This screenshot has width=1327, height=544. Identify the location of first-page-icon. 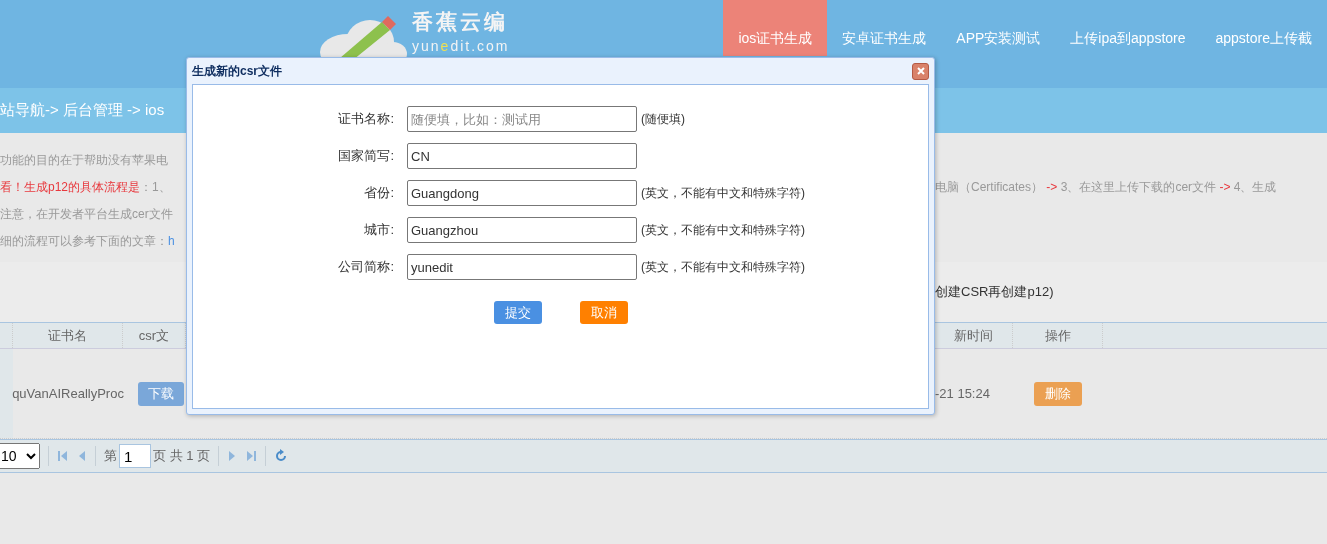
(63, 456).